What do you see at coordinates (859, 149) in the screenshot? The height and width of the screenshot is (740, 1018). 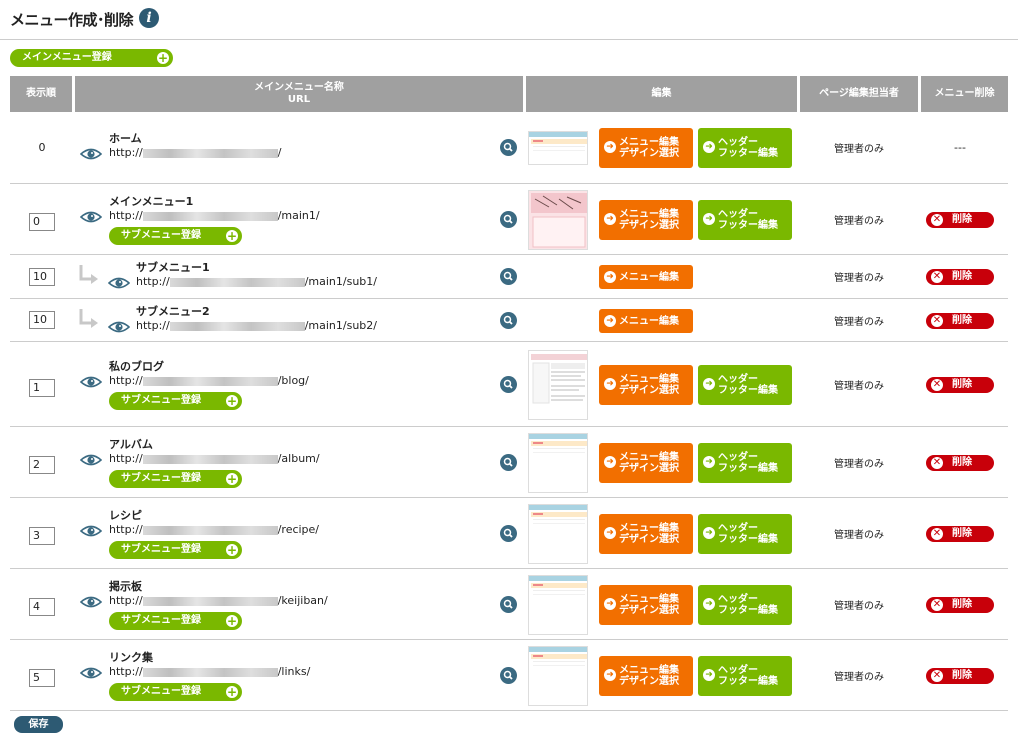 I see `page-editor-value: 管理者のみ` at bounding box center [859, 149].